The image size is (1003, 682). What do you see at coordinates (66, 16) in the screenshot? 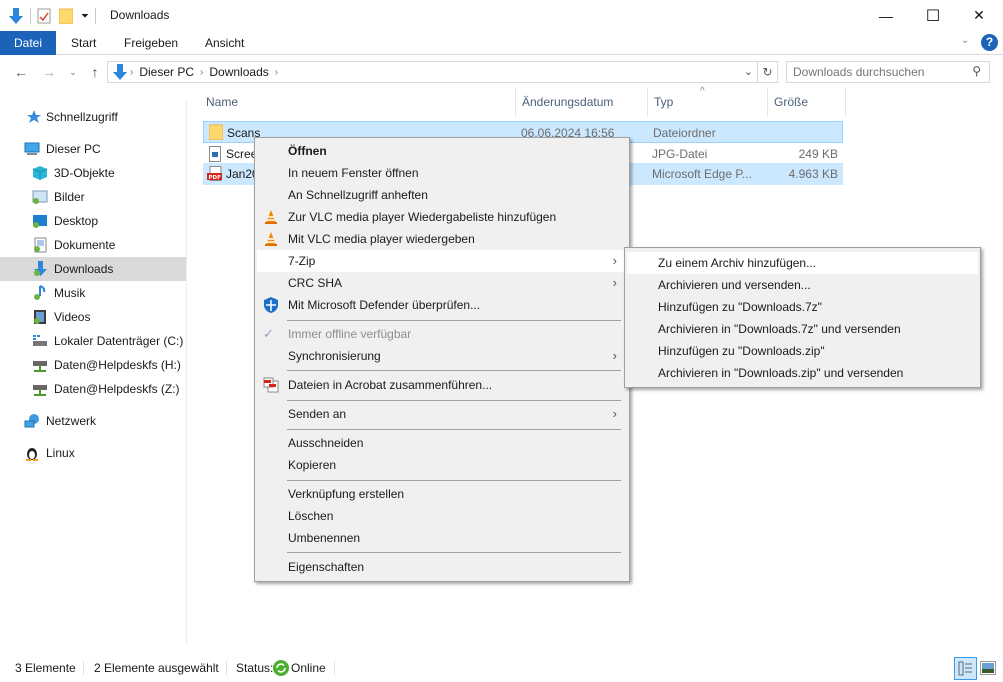
I see `new-folder-icon` at bounding box center [66, 16].